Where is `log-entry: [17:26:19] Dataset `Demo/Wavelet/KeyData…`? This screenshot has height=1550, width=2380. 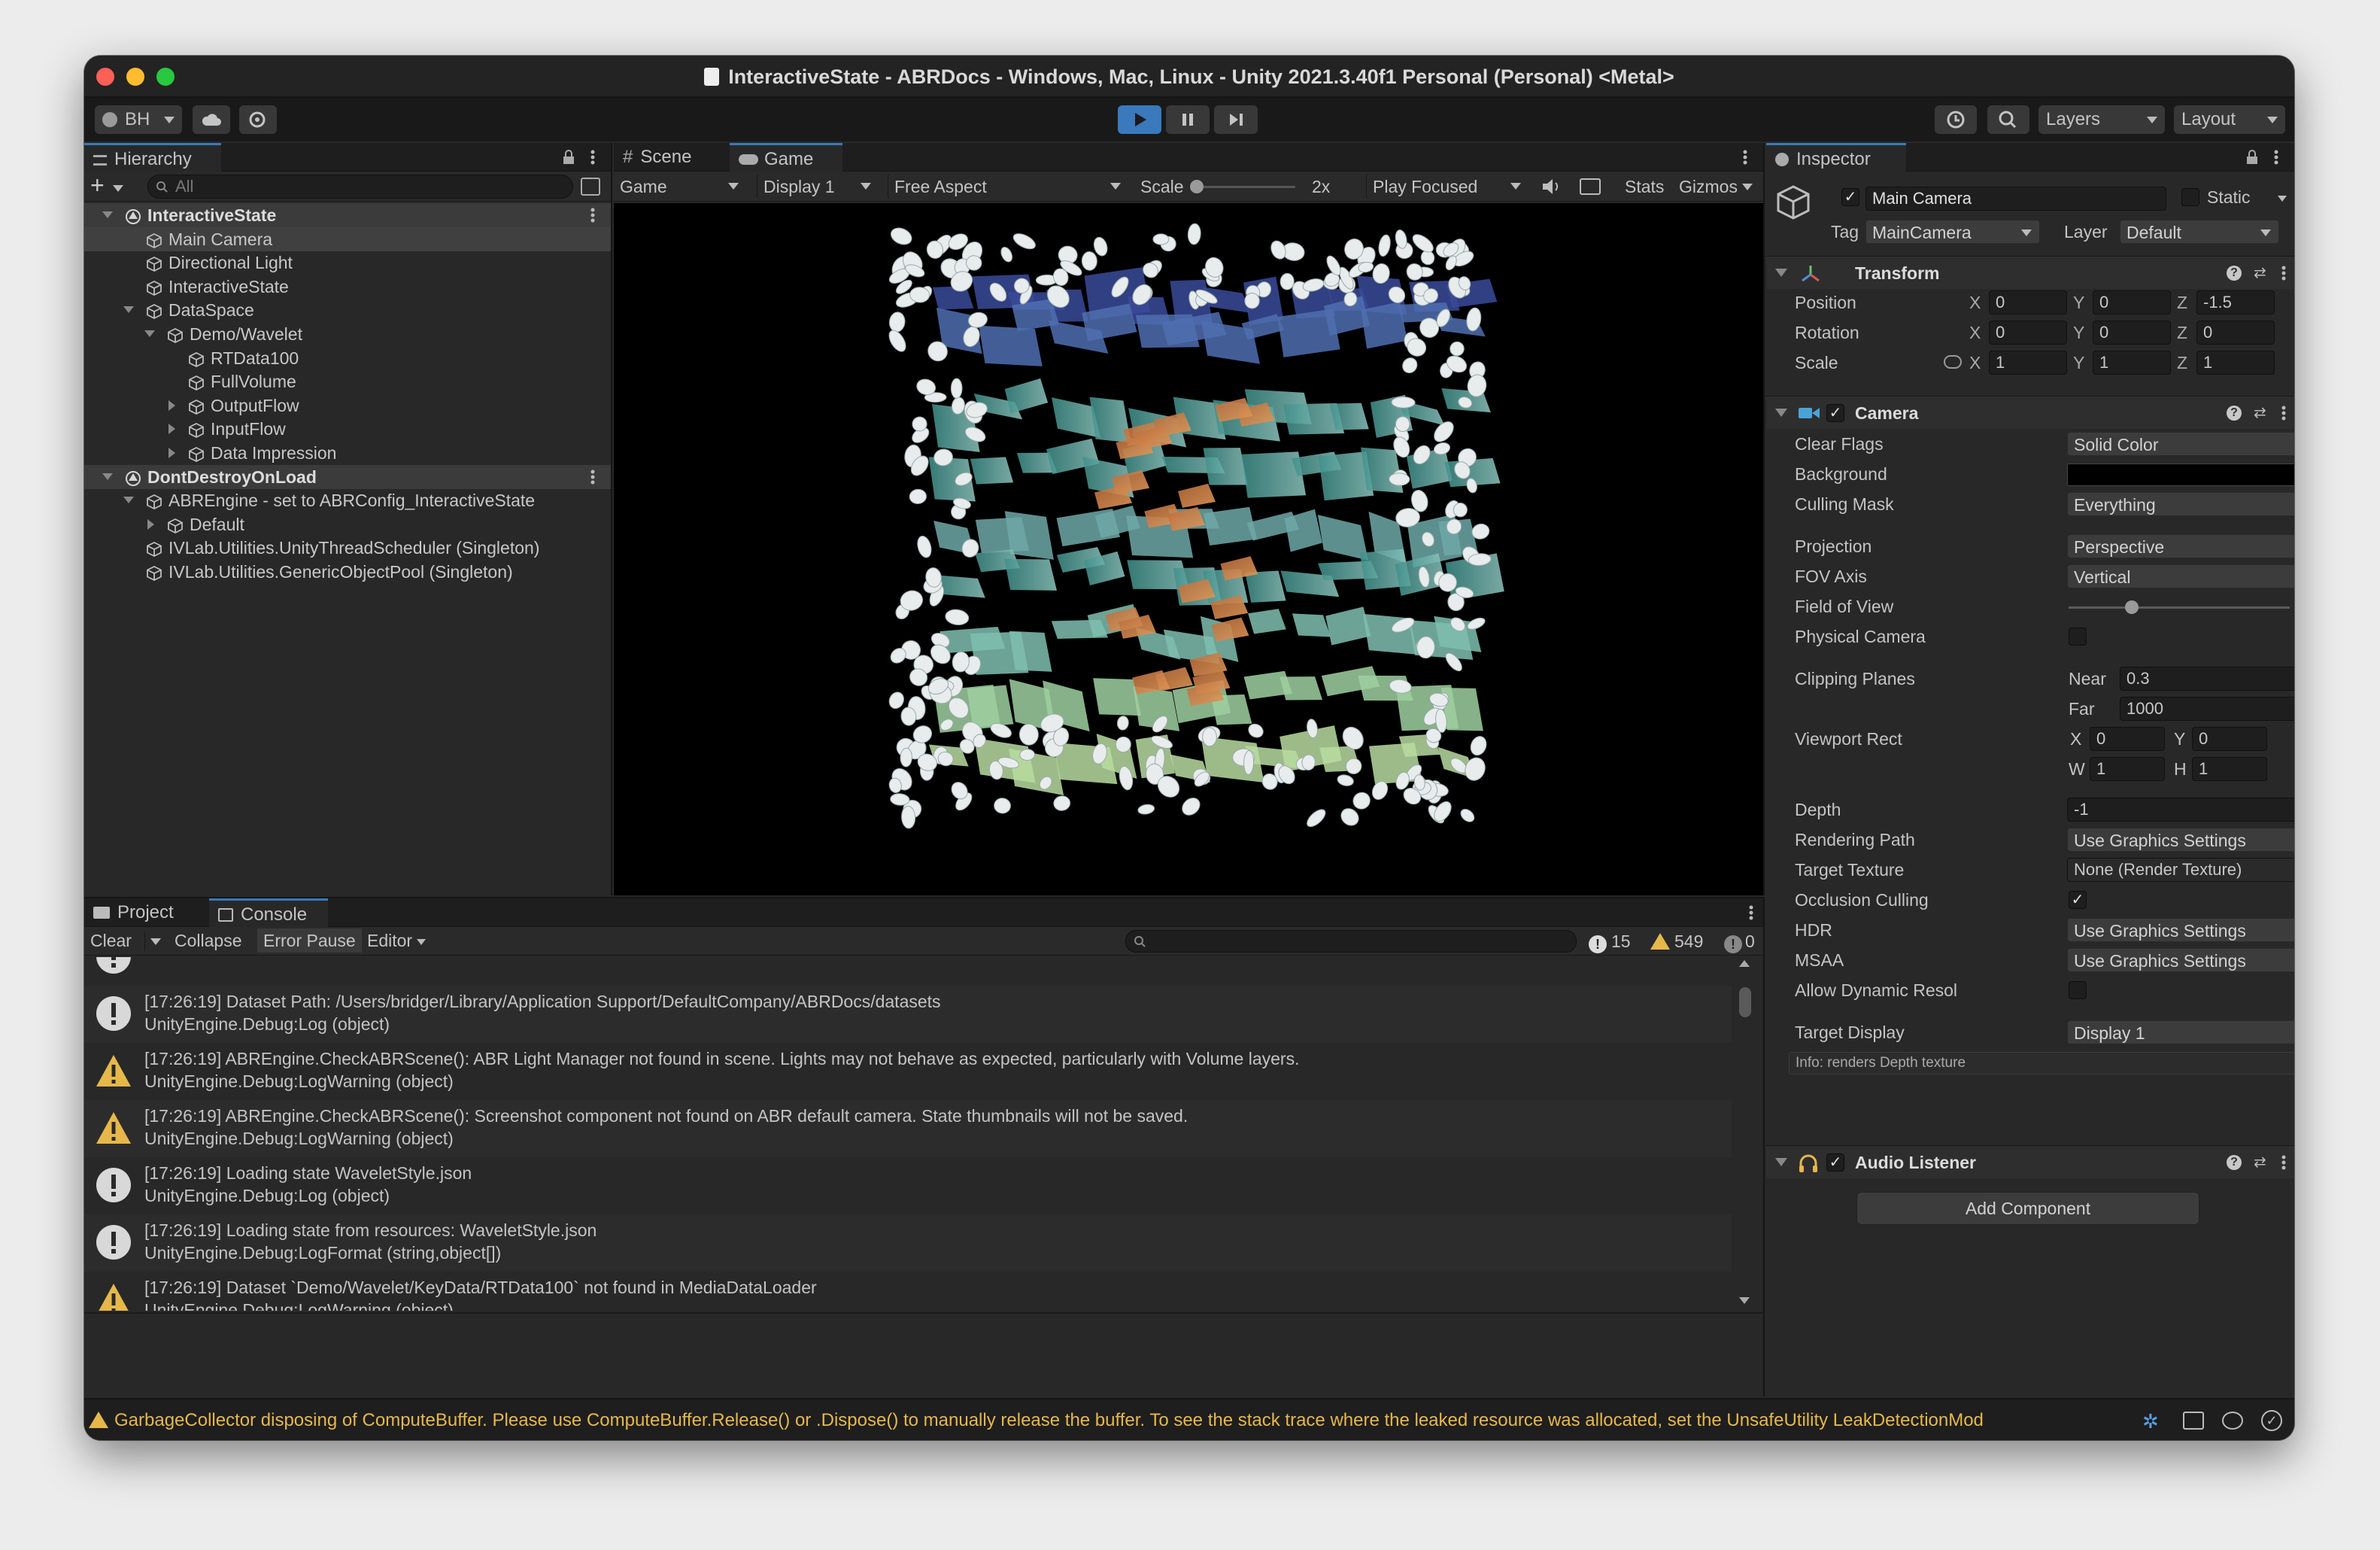
log-entry: [17:26:19] Dataset `Demo/Wavelet/KeyData… is located at coordinates (908, 1291).